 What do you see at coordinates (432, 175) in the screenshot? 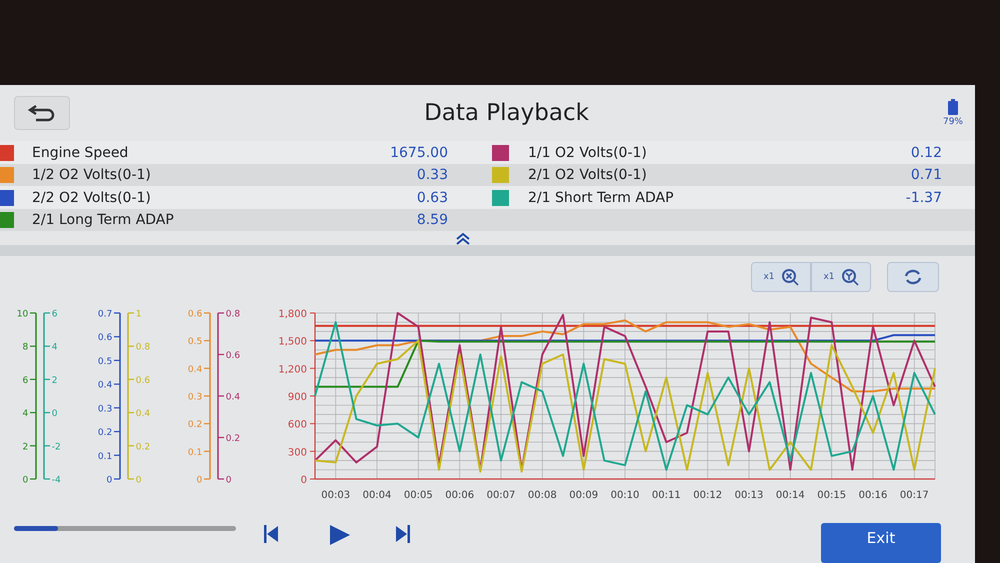
I see `signal-value: 0.33` at bounding box center [432, 175].